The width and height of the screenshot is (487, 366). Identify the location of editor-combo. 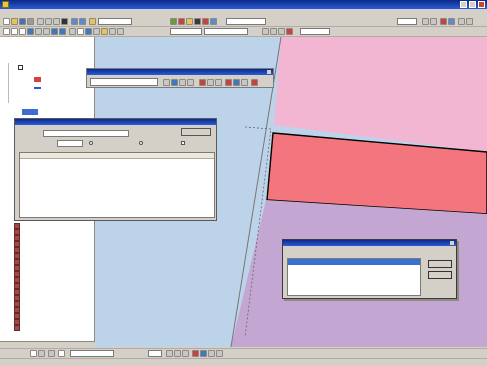
(246, 21).